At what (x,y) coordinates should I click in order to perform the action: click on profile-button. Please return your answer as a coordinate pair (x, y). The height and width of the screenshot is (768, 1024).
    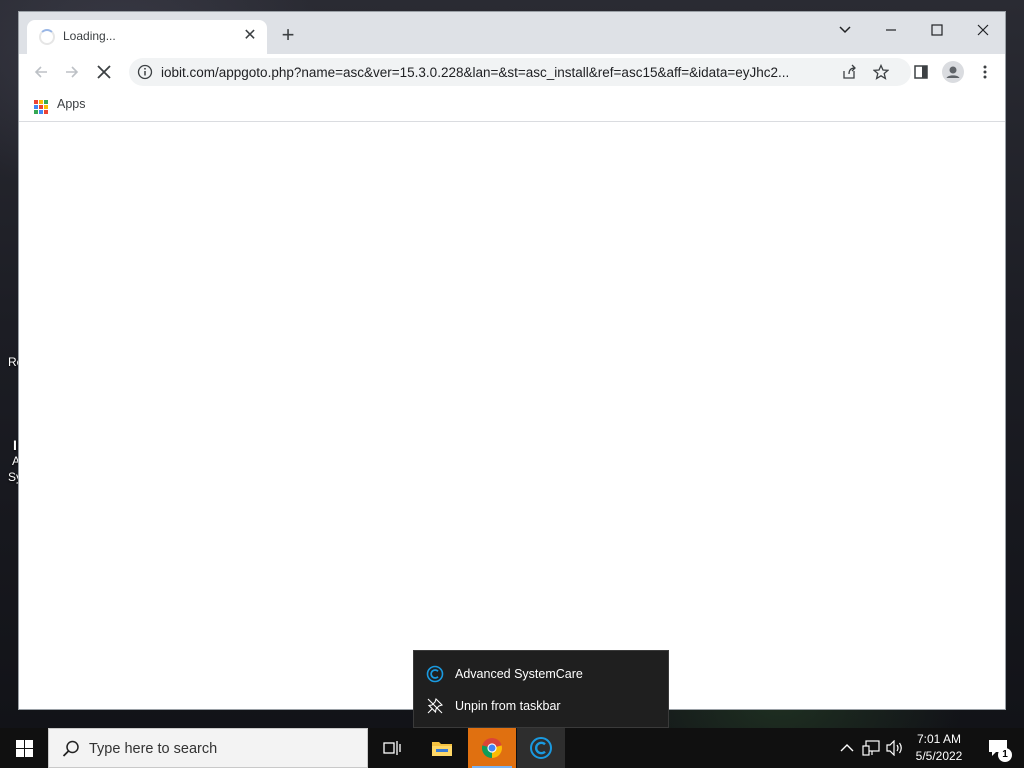
    Looking at the image, I should click on (953, 72).